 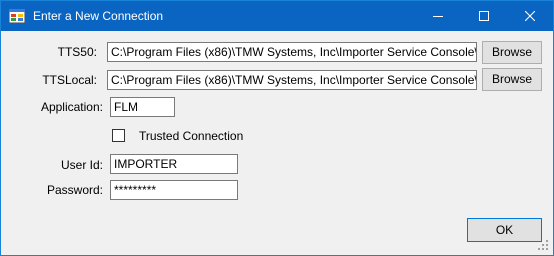 What do you see at coordinates (504, 230) in the screenshot?
I see `ok-button: OK` at bounding box center [504, 230].